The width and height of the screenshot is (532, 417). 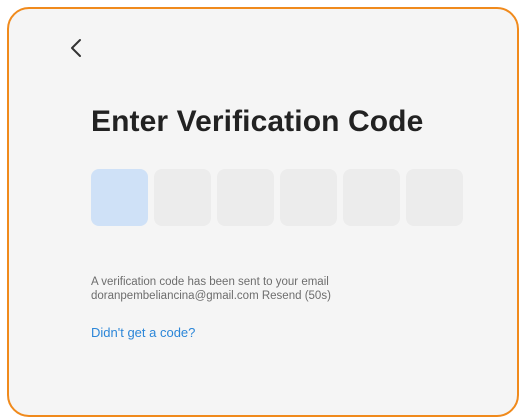 I want to click on page-title: Enter Verification Code, so click(x=257, y=121).